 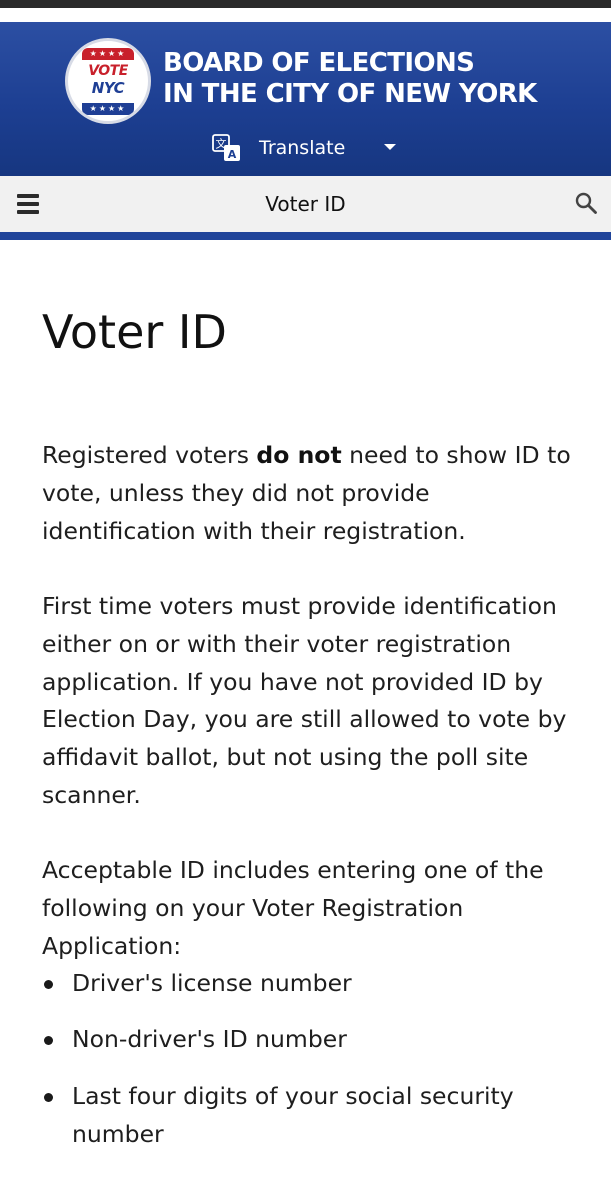 I want to click on logo-vote-text: VOTE, so click(x=108, y=71).